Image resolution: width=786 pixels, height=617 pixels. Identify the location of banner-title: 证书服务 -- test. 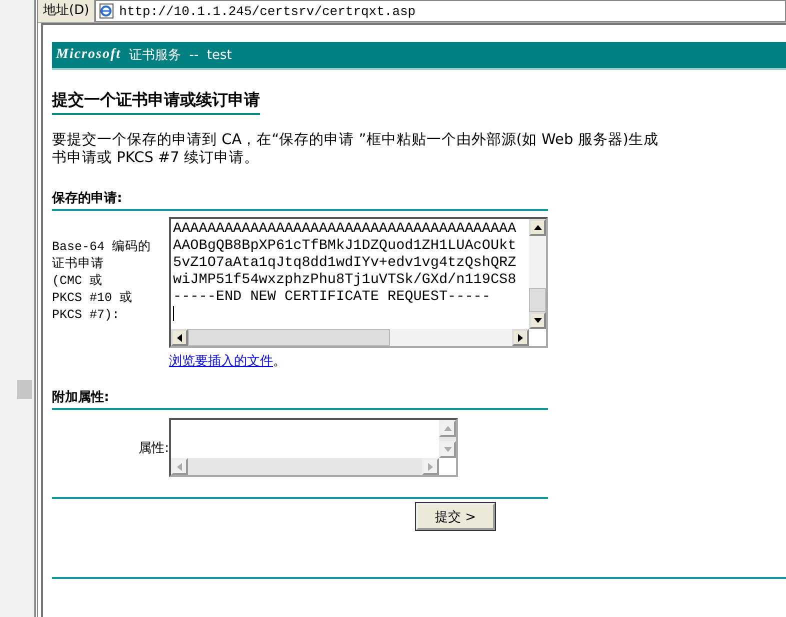
(180, 55).